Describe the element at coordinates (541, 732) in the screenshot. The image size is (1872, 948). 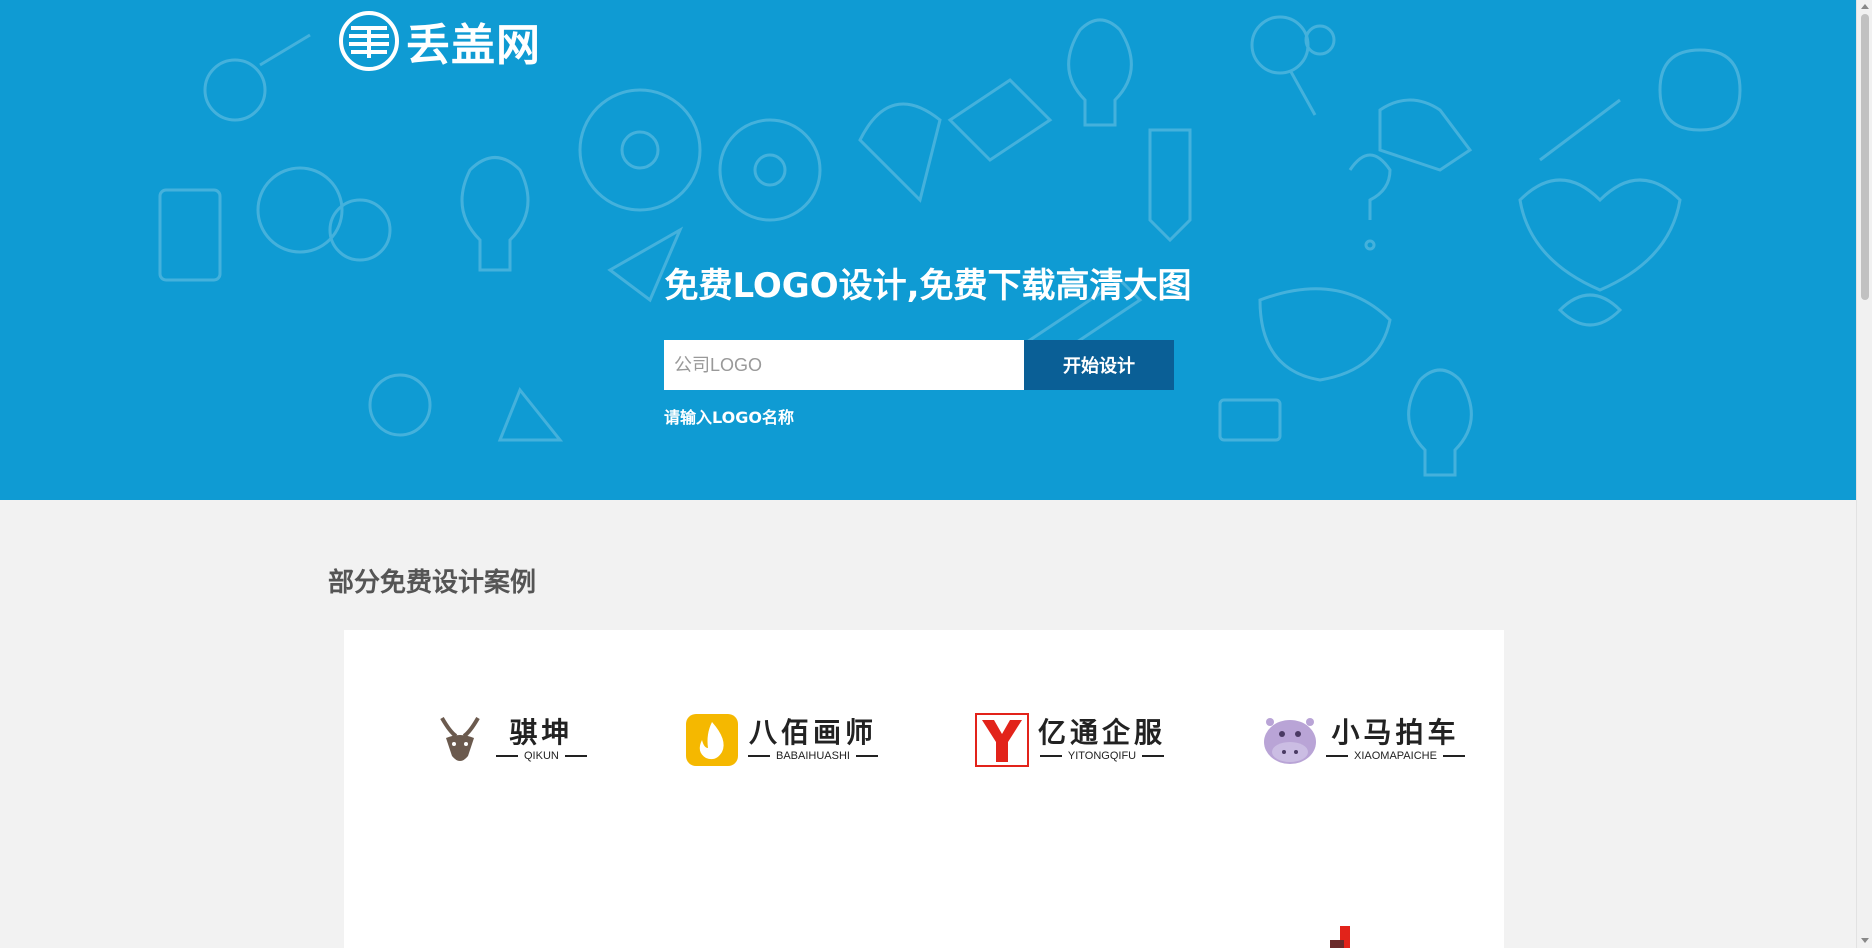
I see `case-name: 骐坤` at that location.